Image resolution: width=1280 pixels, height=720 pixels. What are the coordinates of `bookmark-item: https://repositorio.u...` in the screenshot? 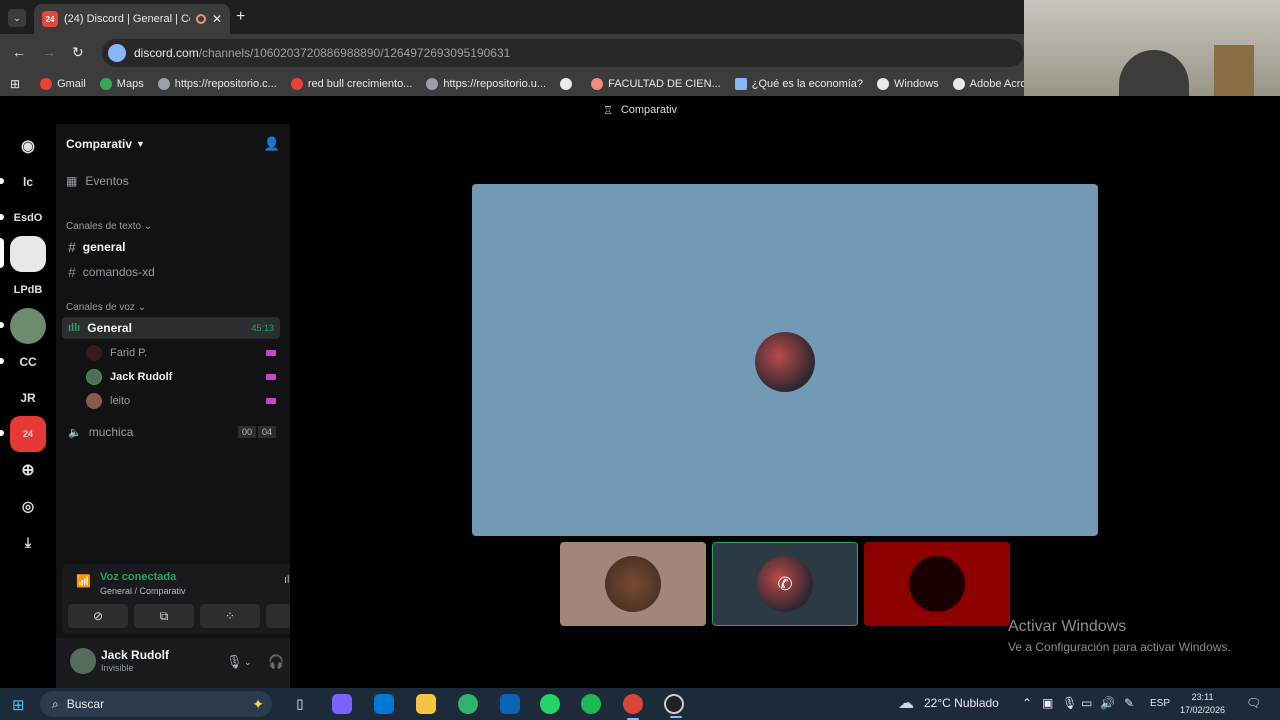 It's located at (486, 84).